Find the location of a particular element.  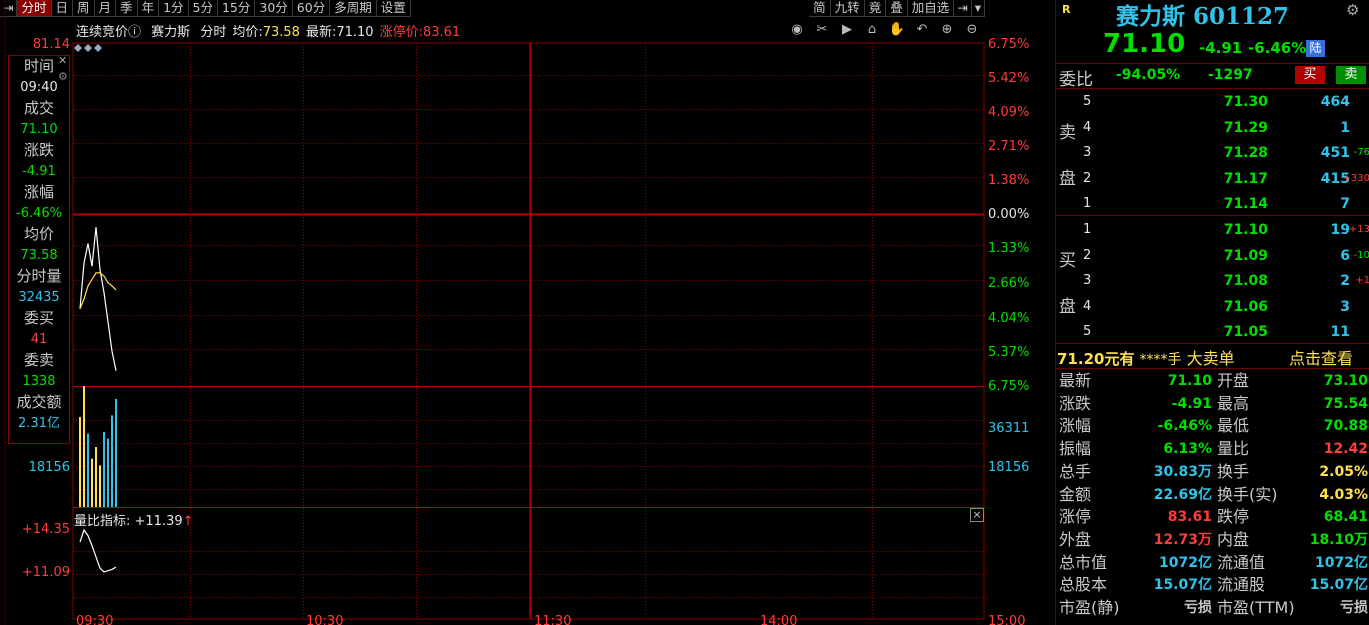

sell-button: 卖 is located at coordinates (1351, 75).